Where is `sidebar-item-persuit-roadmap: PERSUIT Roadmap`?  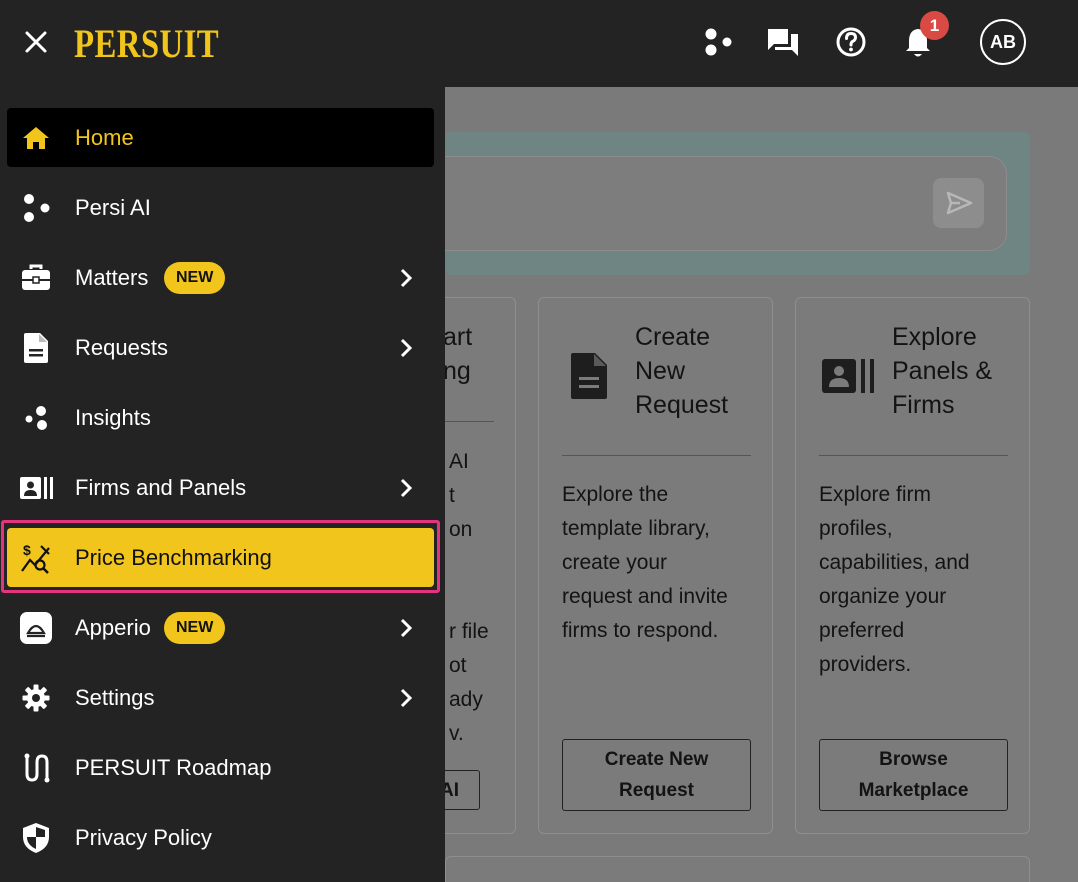
sidebar-item-persuit-roadmap: PERSUIT Roadmap is located at coordinates (220, 767).